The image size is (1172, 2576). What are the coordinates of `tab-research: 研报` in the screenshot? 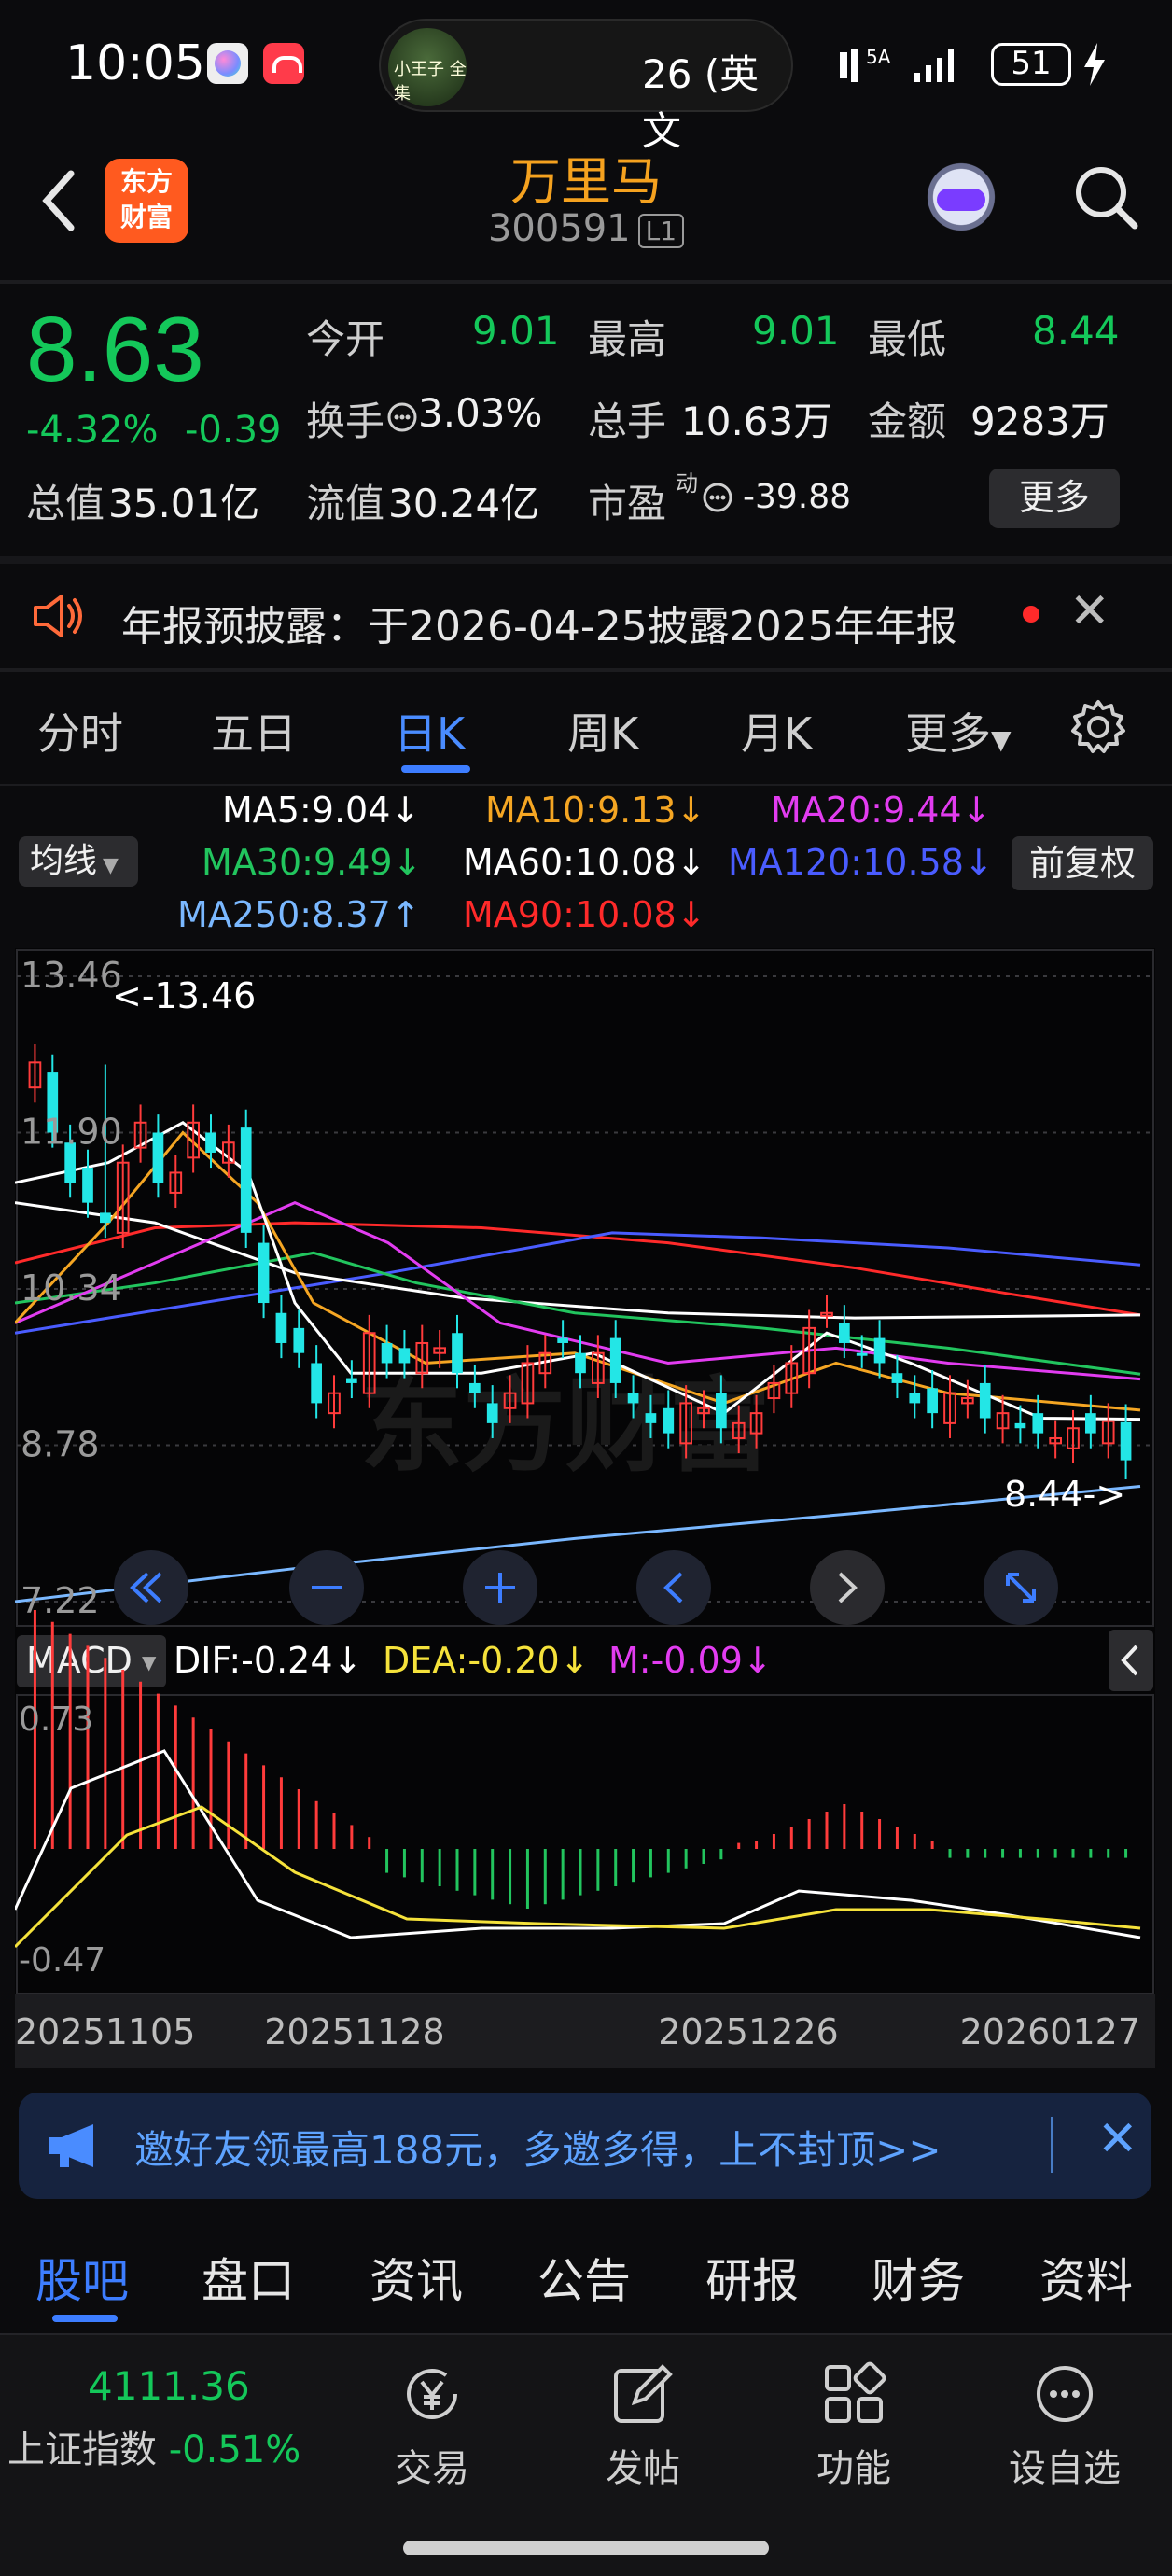 It's located at (752, 2277).